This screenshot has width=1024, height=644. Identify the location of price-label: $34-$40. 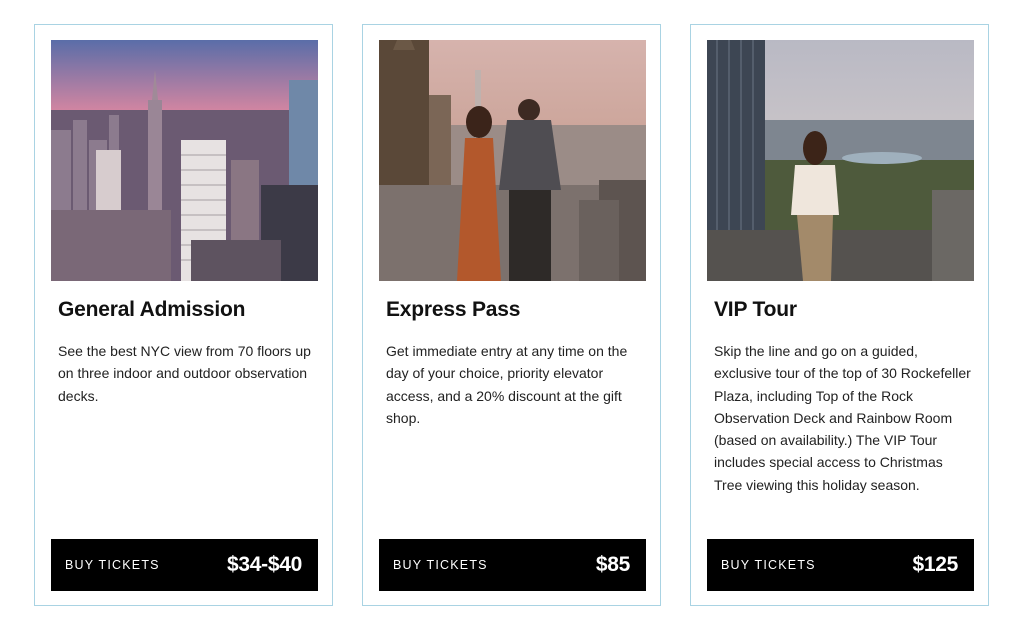
(264, 564).